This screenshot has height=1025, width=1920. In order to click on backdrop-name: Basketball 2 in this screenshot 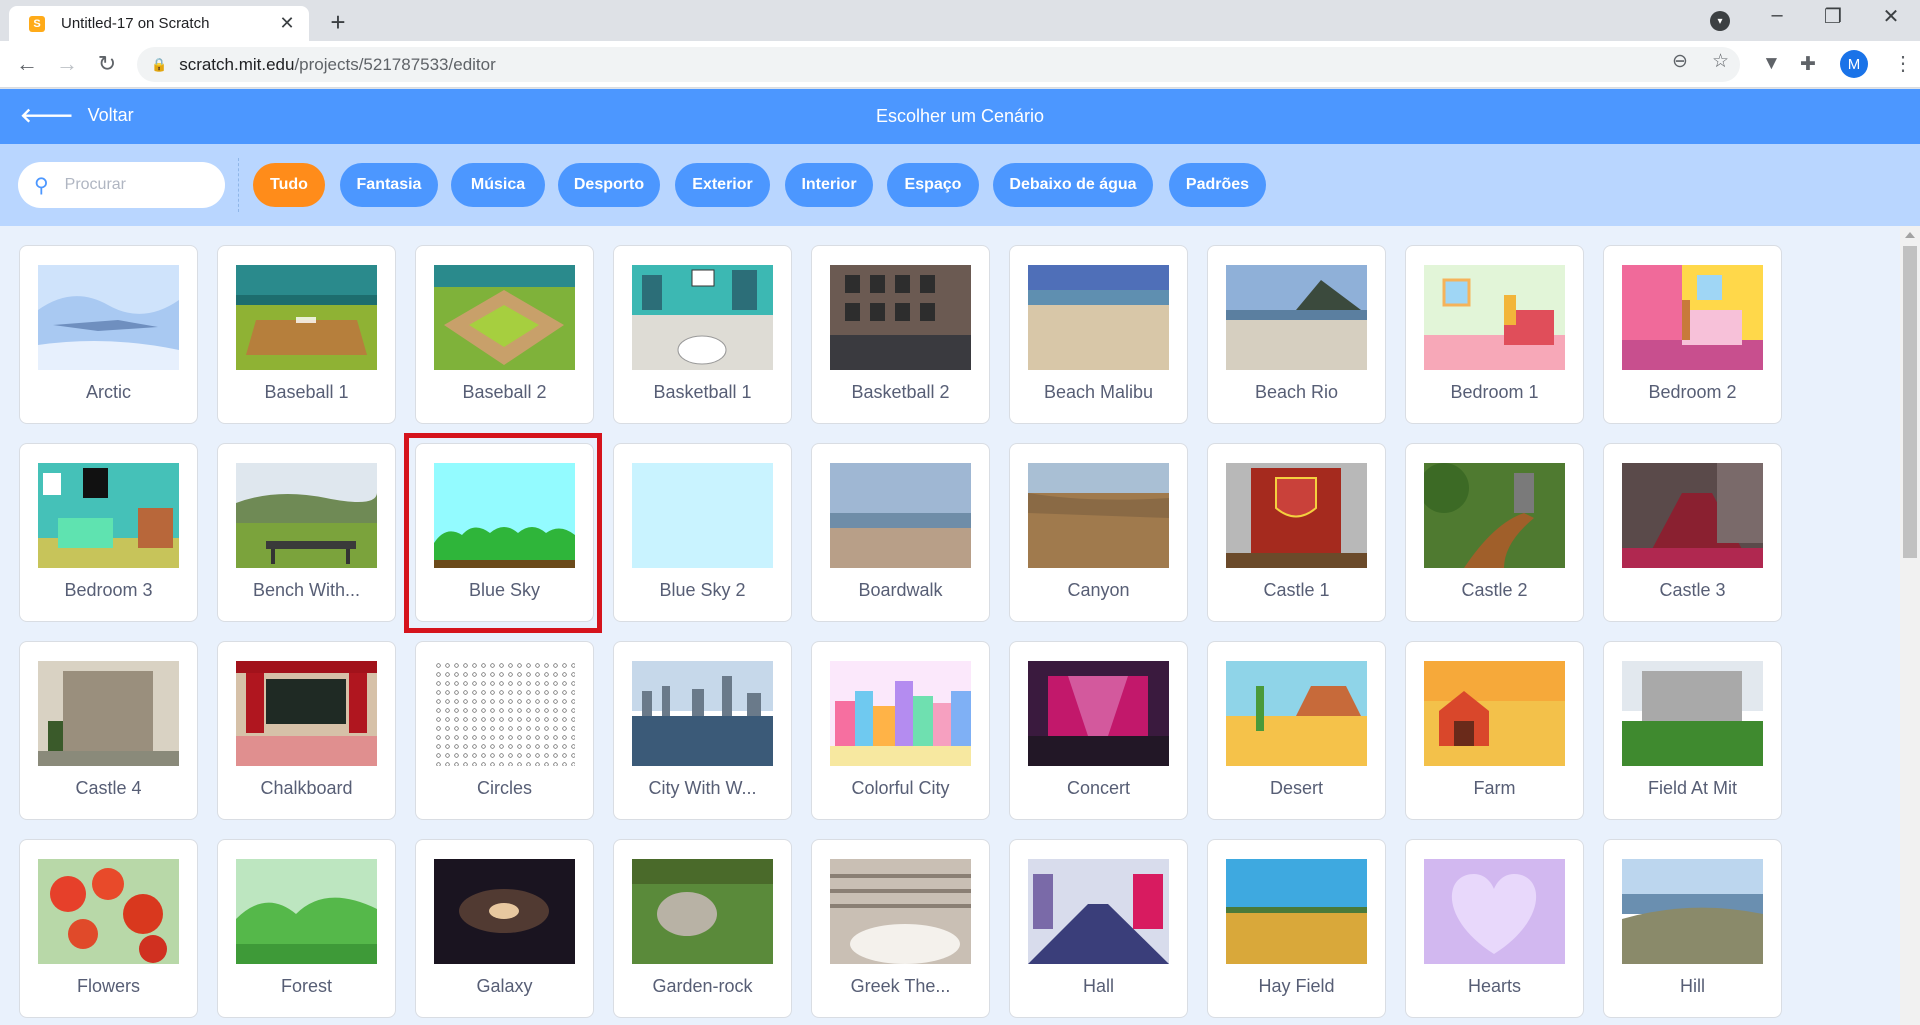, I will do `click(900, 392)`.